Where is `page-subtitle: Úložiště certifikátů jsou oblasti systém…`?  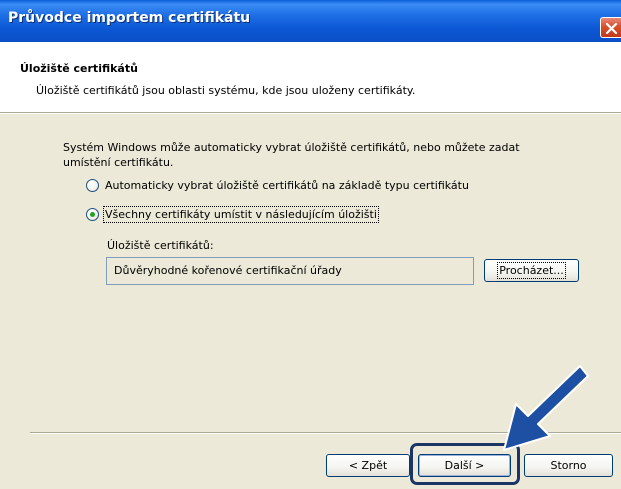
page-subtitle: Úložiště certifikátů jsou oblasti systém… is located at coordinates (226, 90).